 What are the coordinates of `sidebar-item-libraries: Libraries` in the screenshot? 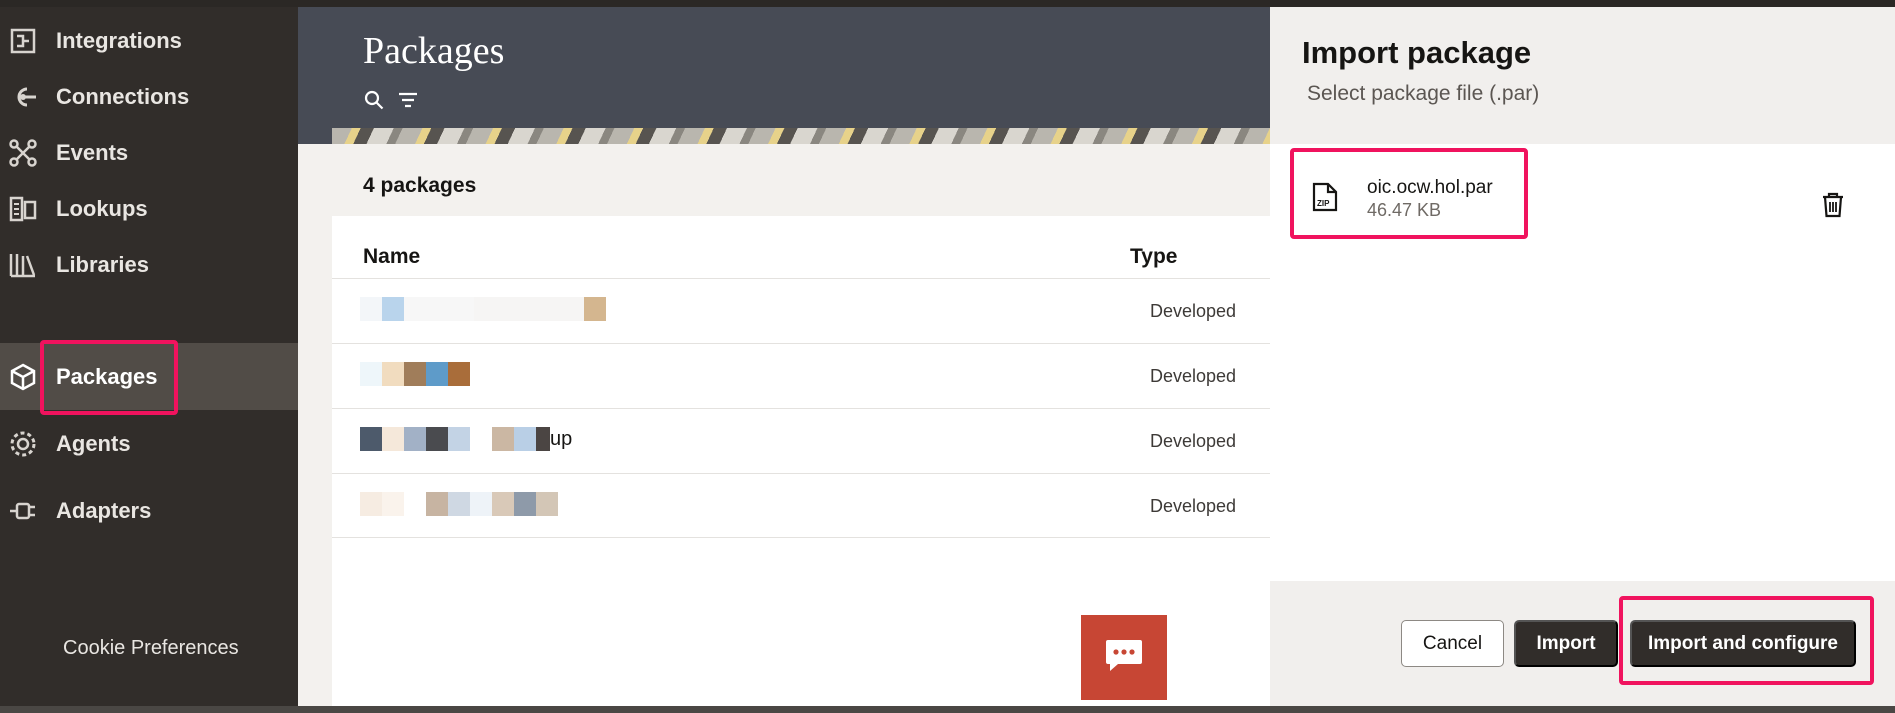 It's located at (149, 264).